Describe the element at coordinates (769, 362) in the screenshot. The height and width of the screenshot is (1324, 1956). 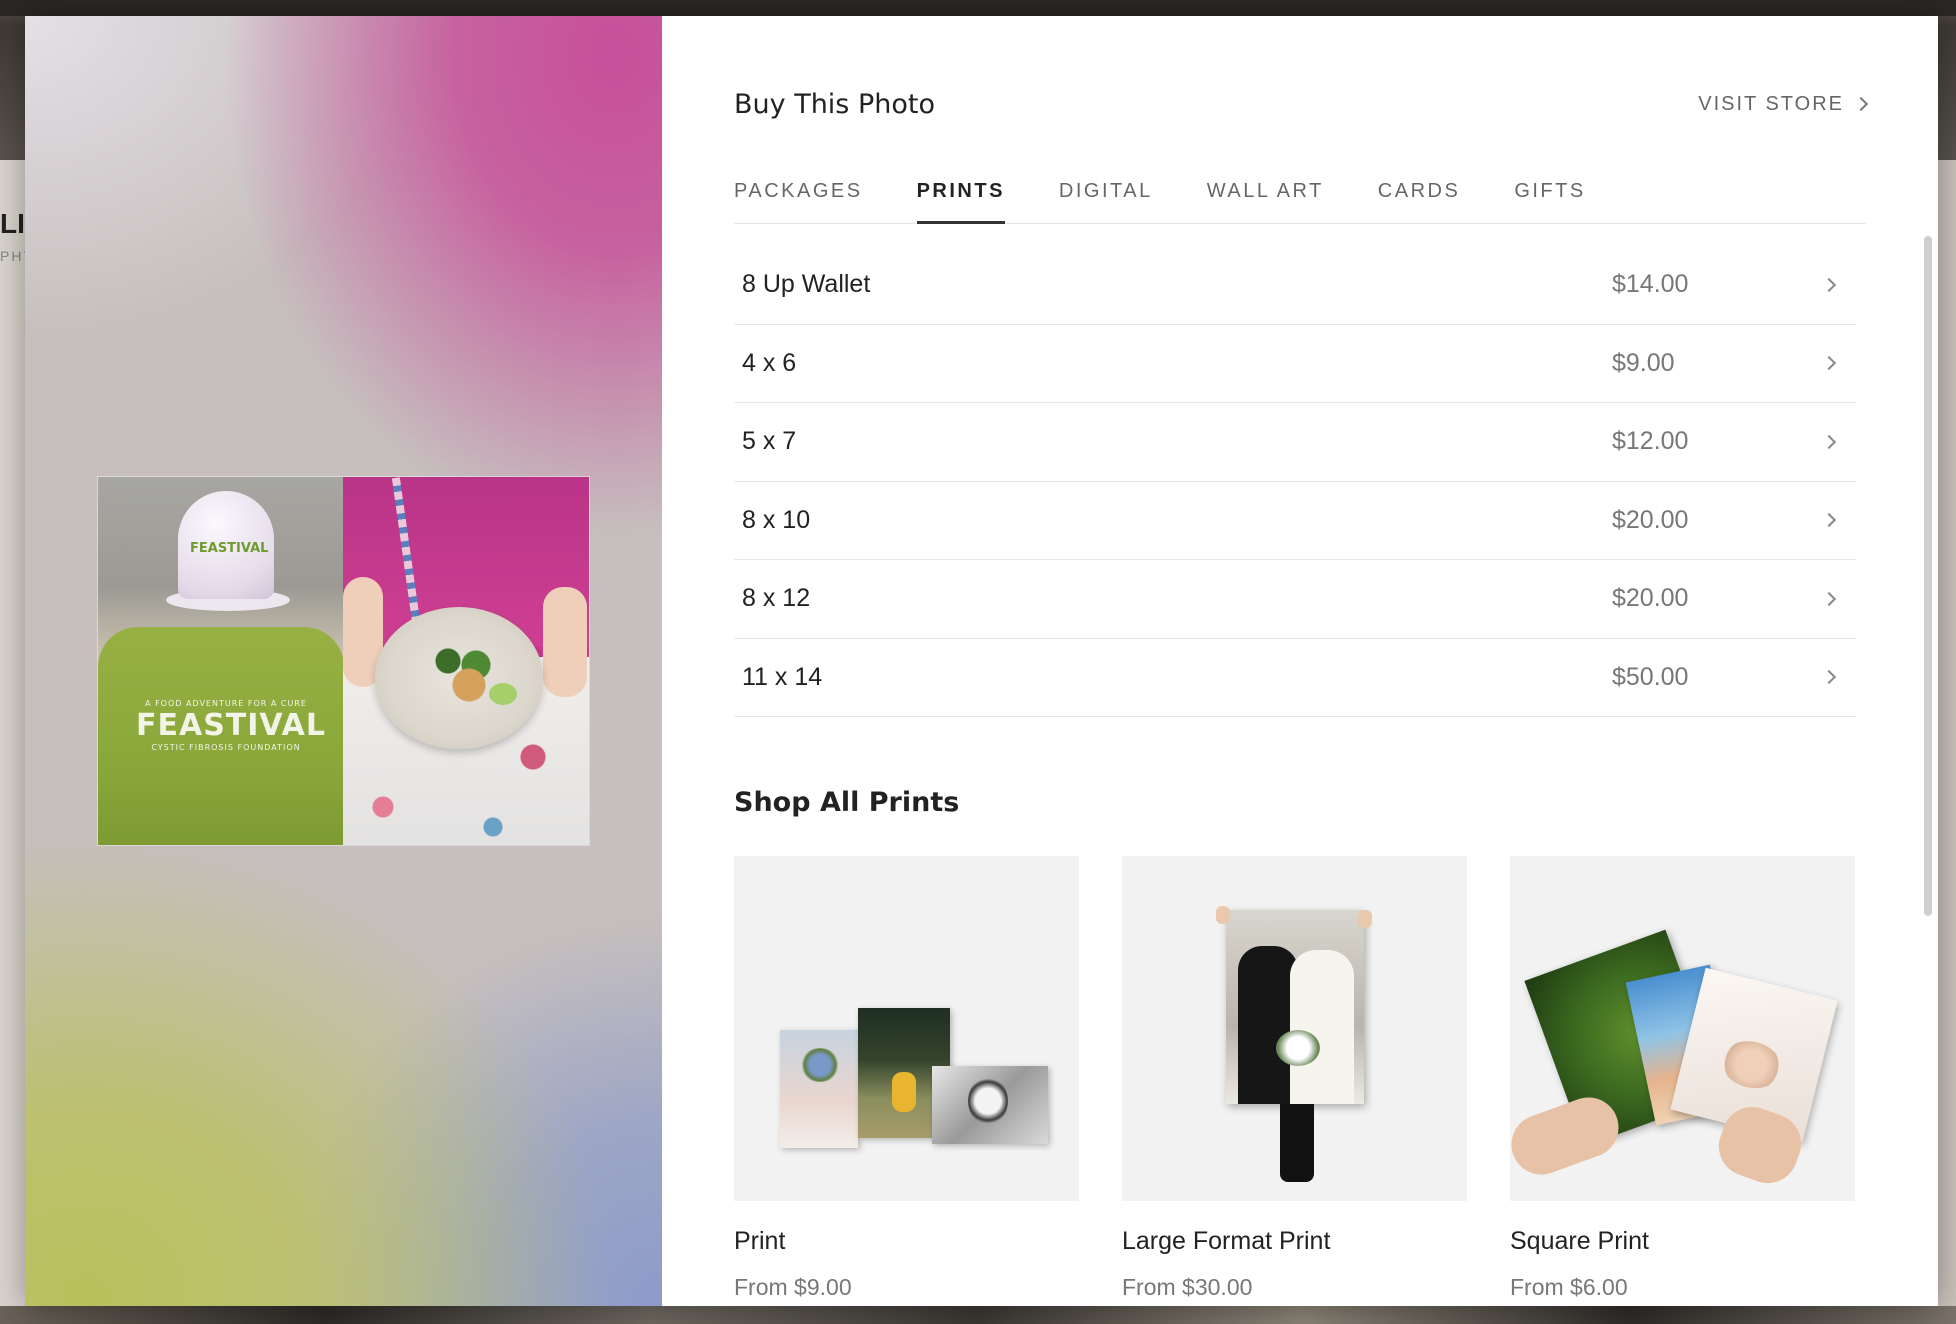
I see `print-name: 4 x 6` at that location.